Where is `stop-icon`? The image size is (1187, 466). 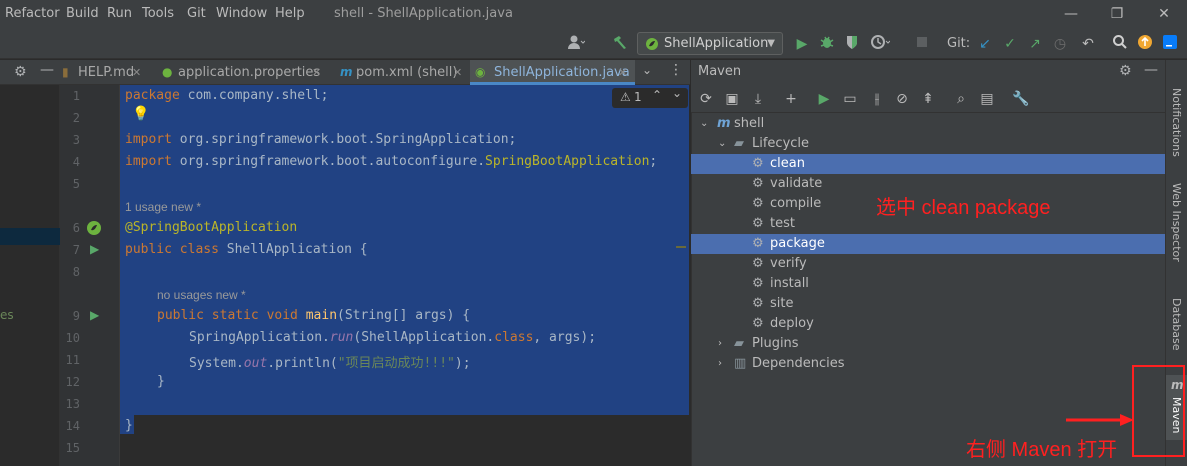
stop-icon is located at coordinates (922, 44).